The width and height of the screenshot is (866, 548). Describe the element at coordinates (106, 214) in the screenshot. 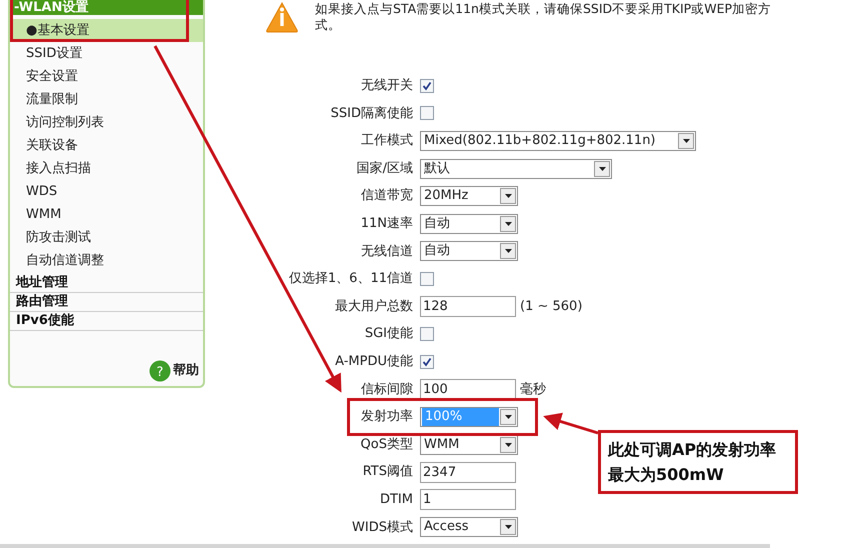

I see `sidebar-item: WMM` at that location.